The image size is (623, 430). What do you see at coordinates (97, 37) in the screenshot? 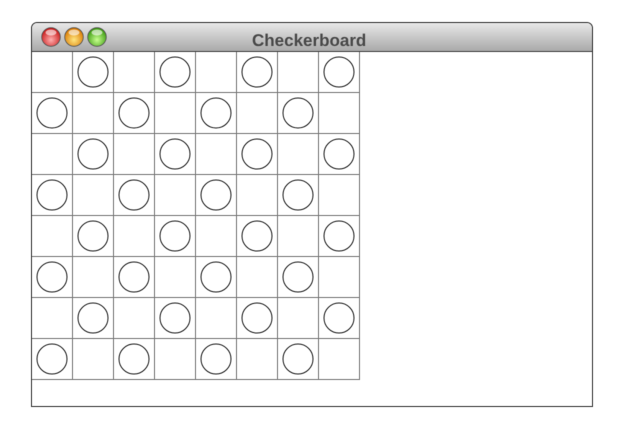
I see `zoom-button` at bounding box center [97, 37].